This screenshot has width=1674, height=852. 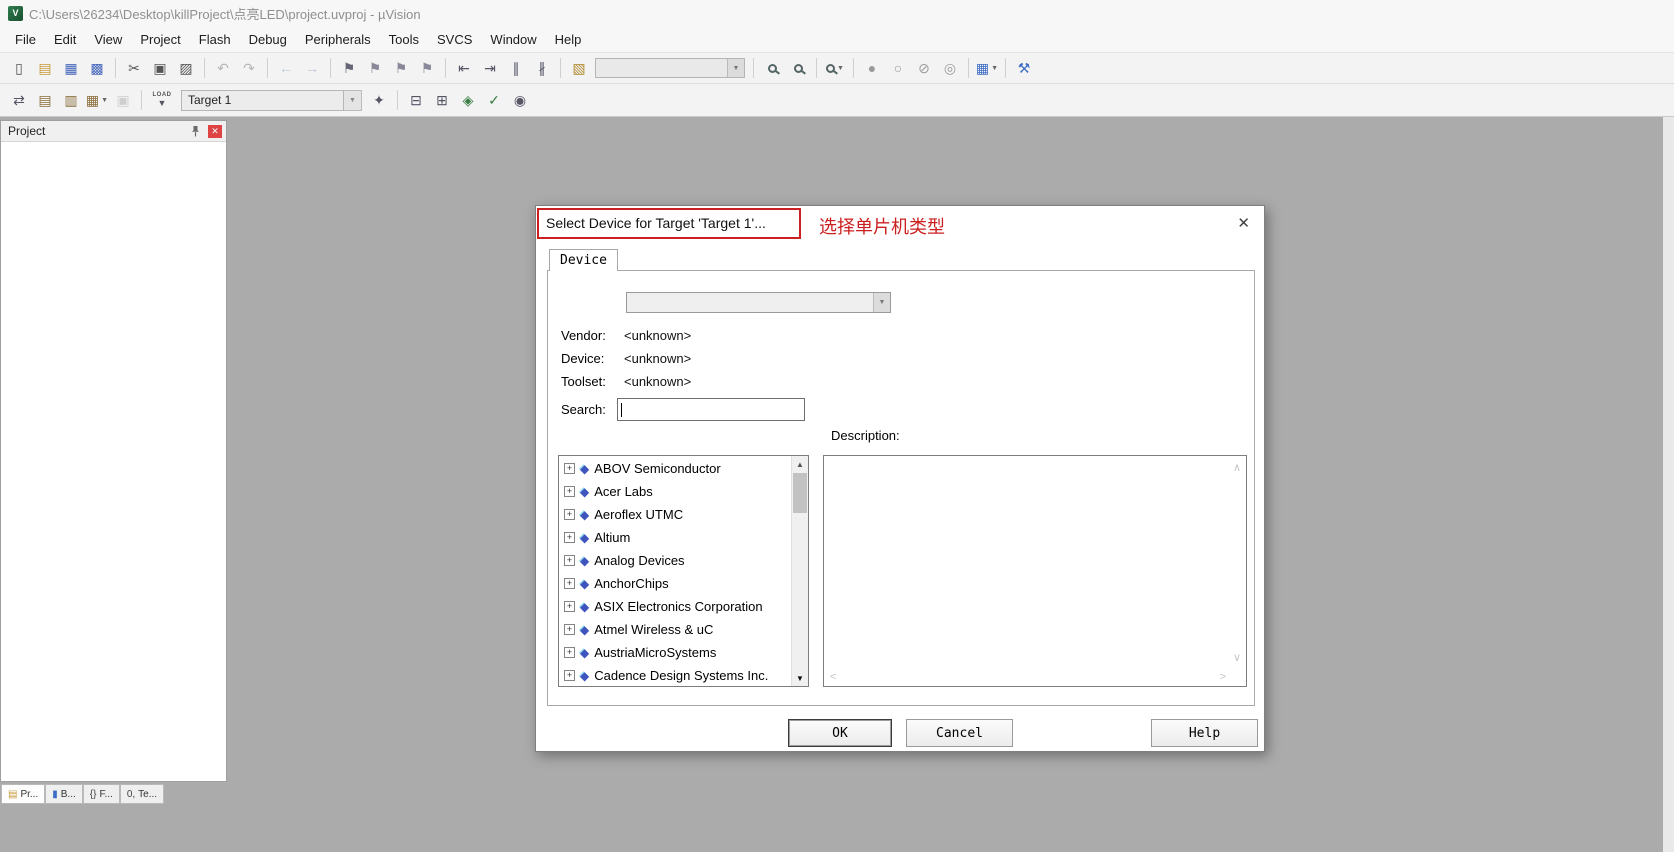 I want to click on menu-project: Project, so click(x=160, y=39).